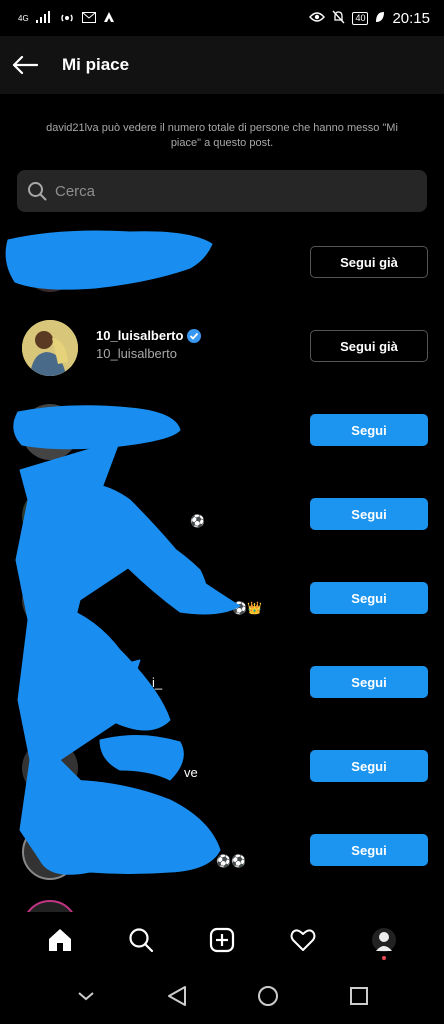 The image size is (444, 1024). I want to click on bio-emoji: ⚽👑, so click(247, 608).